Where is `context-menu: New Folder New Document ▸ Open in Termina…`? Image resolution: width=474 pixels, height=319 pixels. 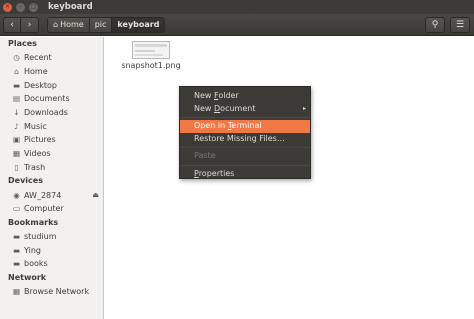
context-menu: New Folder New Document ▸ Open in Termina… is located at coordinates (245, 132).